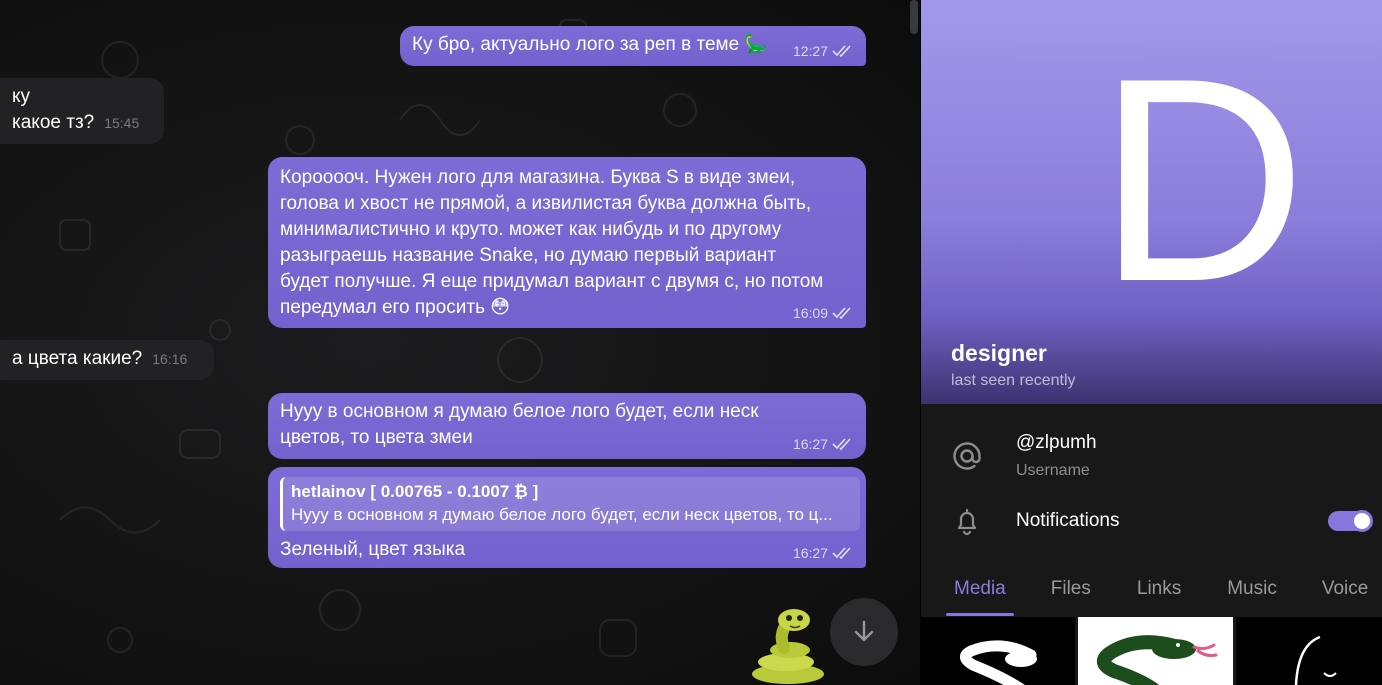 This screenshot has width=1382, height=685. Describe the element at coordinates (77, 358) in the screenshot. I see `message-text: а цвета какие?` at that location.